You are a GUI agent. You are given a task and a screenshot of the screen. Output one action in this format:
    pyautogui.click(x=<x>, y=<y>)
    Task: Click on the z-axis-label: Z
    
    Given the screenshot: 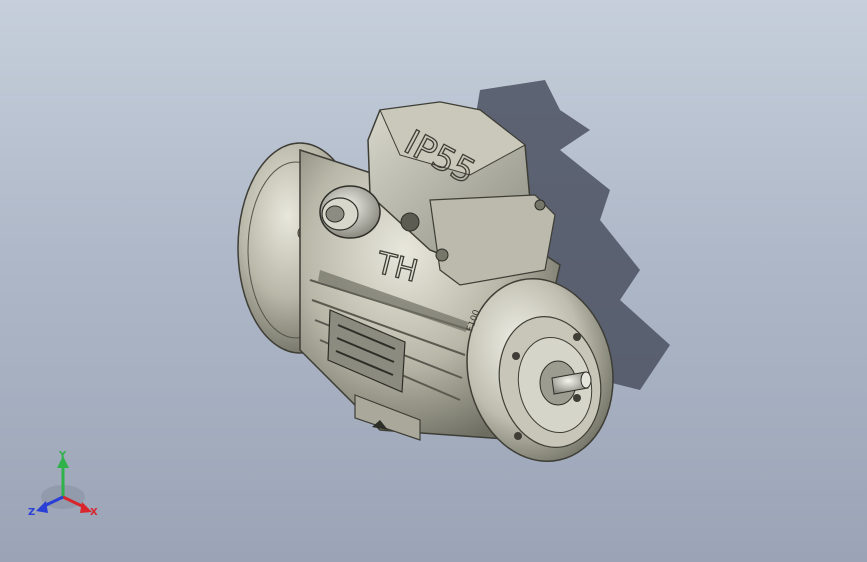 What is the action you would take?
    pyautogui.click(x=31, y=512)
    